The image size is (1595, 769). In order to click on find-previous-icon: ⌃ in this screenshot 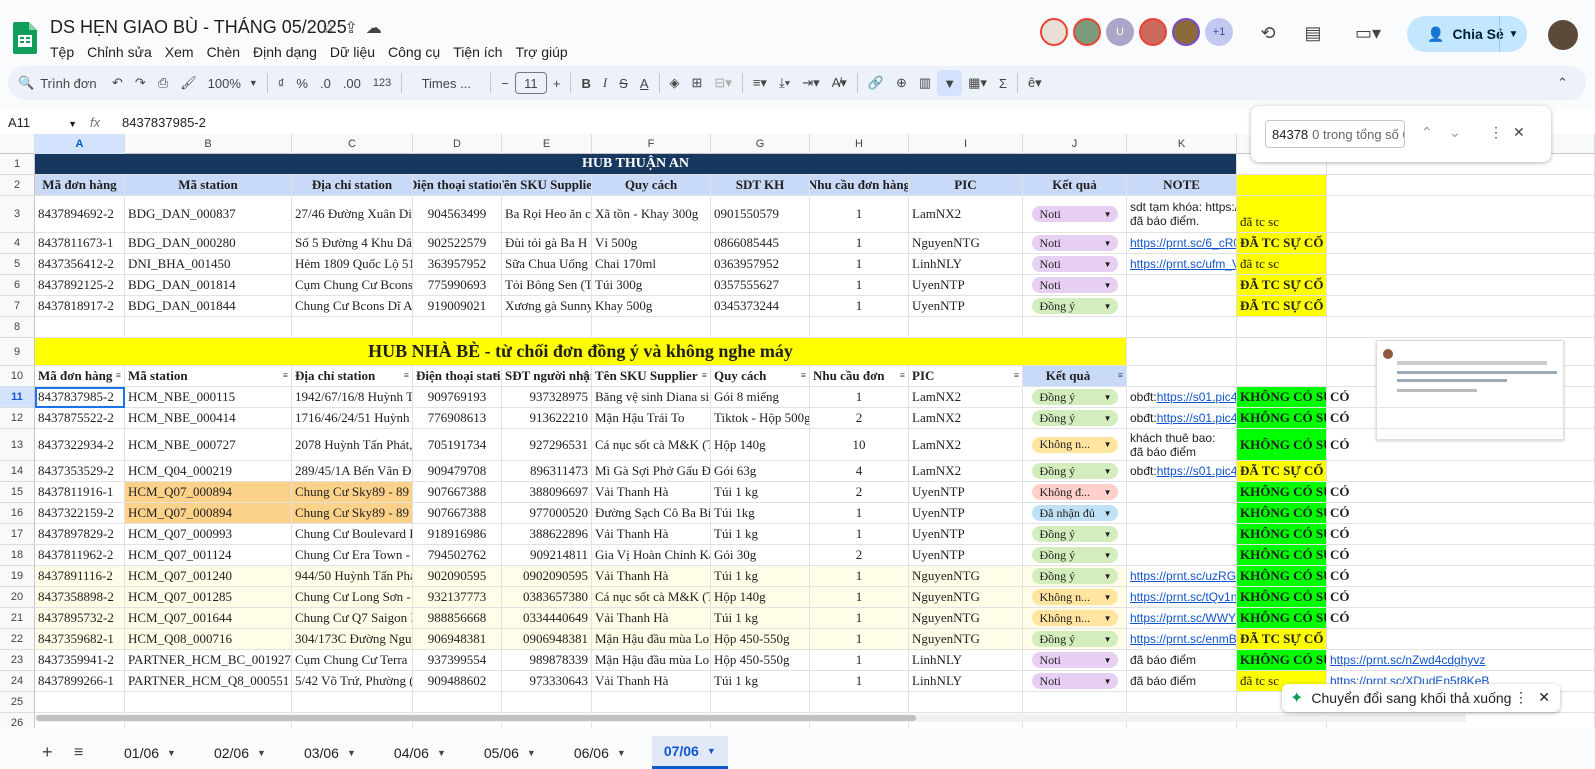, I will do `click(1427, 132)`.